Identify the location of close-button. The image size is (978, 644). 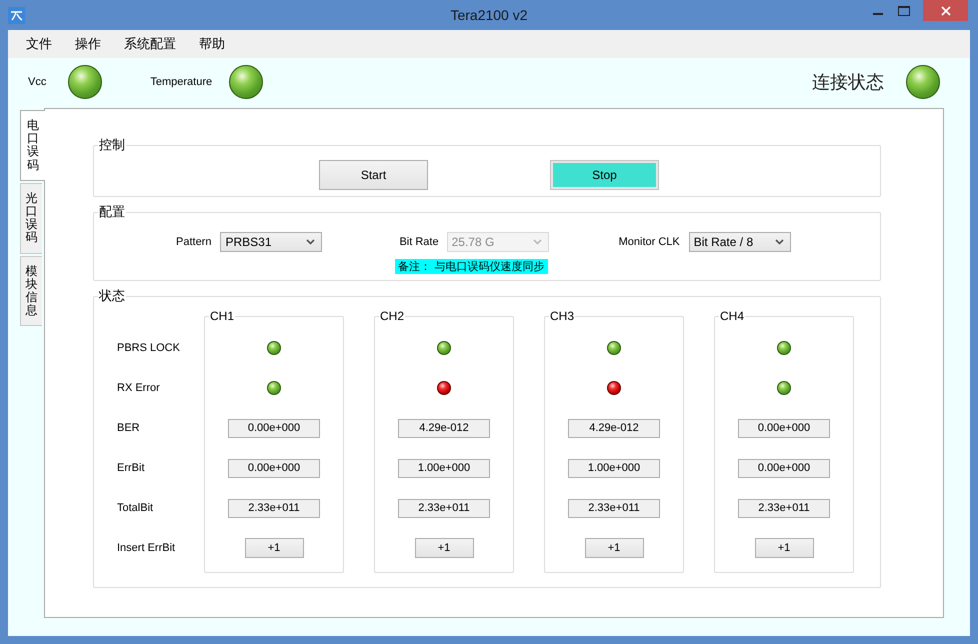
(945, 10).